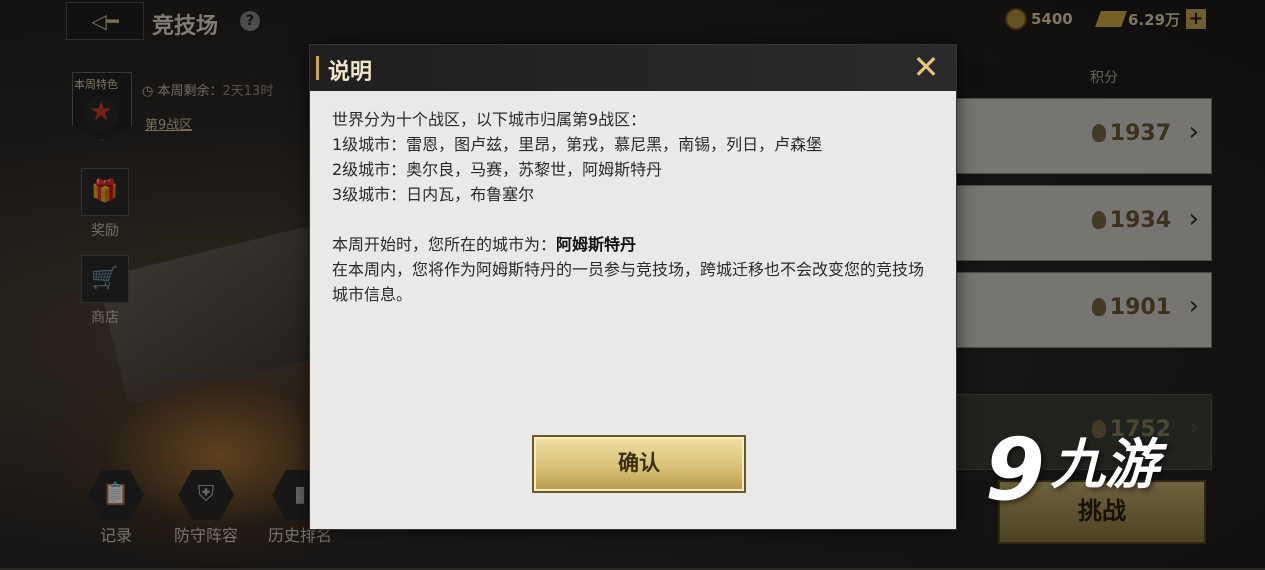  Describe the element at coordinates (317, 68) in the screenshot. I see `title-accent-bar` at that location.